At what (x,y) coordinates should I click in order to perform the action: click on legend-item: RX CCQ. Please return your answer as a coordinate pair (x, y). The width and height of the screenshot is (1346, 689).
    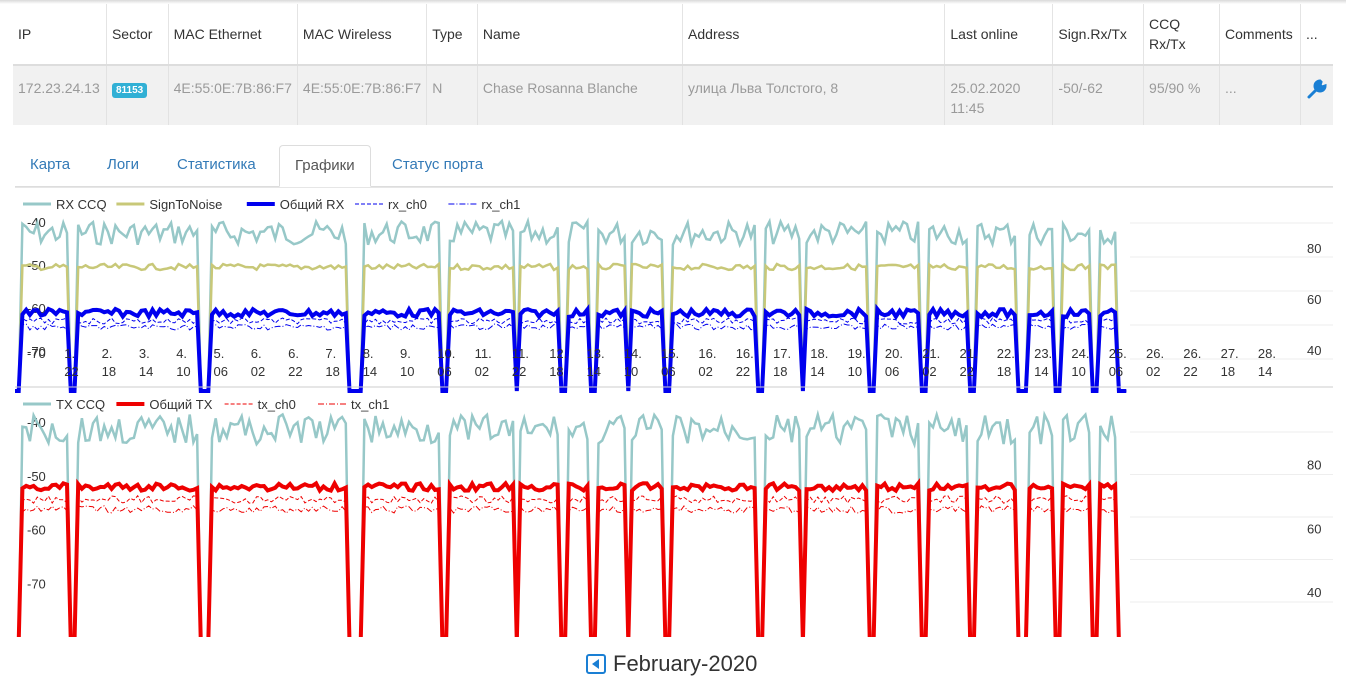
    Looking at the image, I should click on (65, 204).